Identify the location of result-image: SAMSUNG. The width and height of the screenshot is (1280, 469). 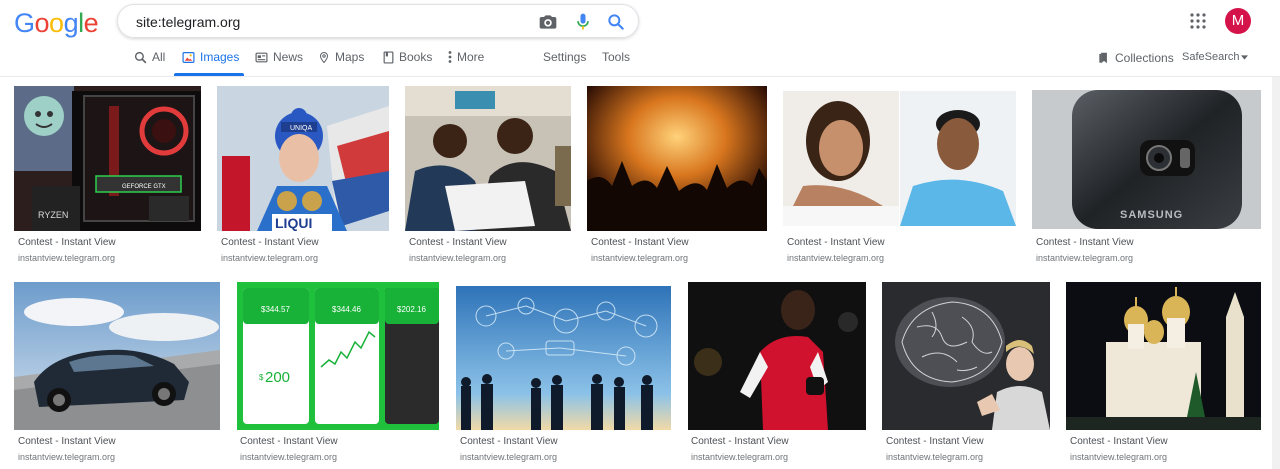
(1146, 159).